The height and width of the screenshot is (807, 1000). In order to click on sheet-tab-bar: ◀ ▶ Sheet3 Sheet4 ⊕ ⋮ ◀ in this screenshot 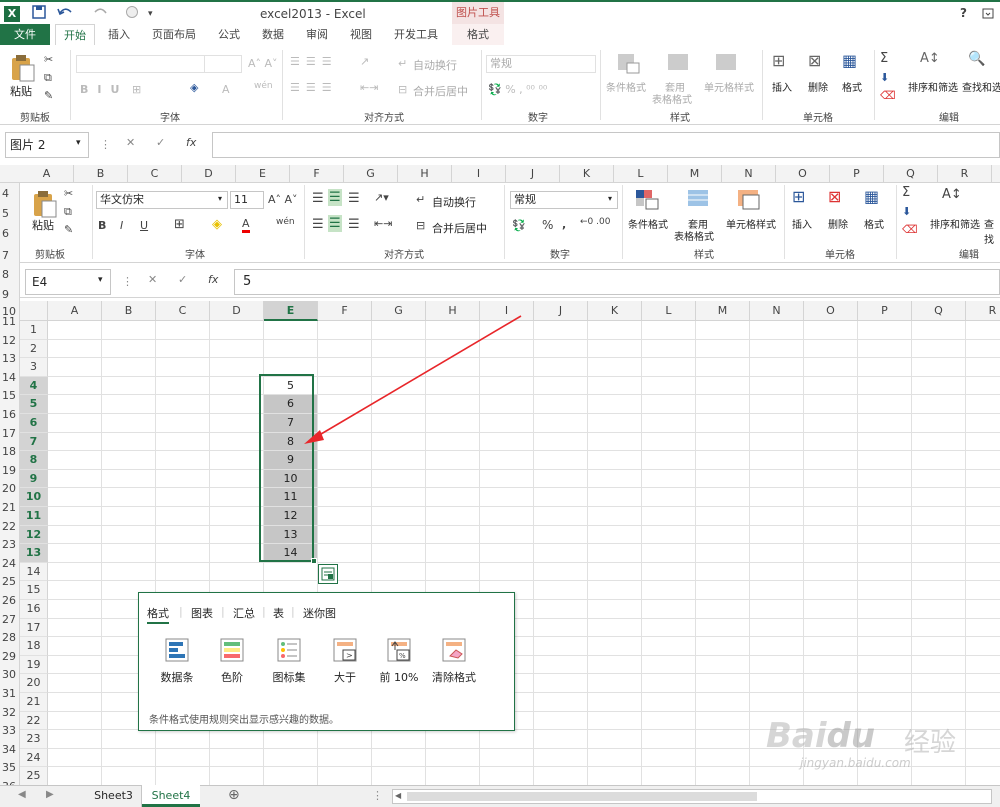, I will do `click(500, 796)`.